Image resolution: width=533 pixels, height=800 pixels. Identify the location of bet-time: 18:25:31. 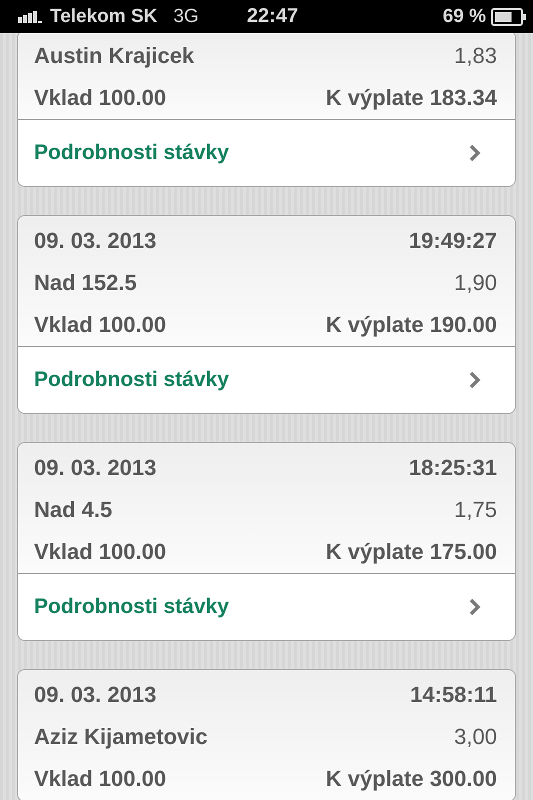
(452, 468).